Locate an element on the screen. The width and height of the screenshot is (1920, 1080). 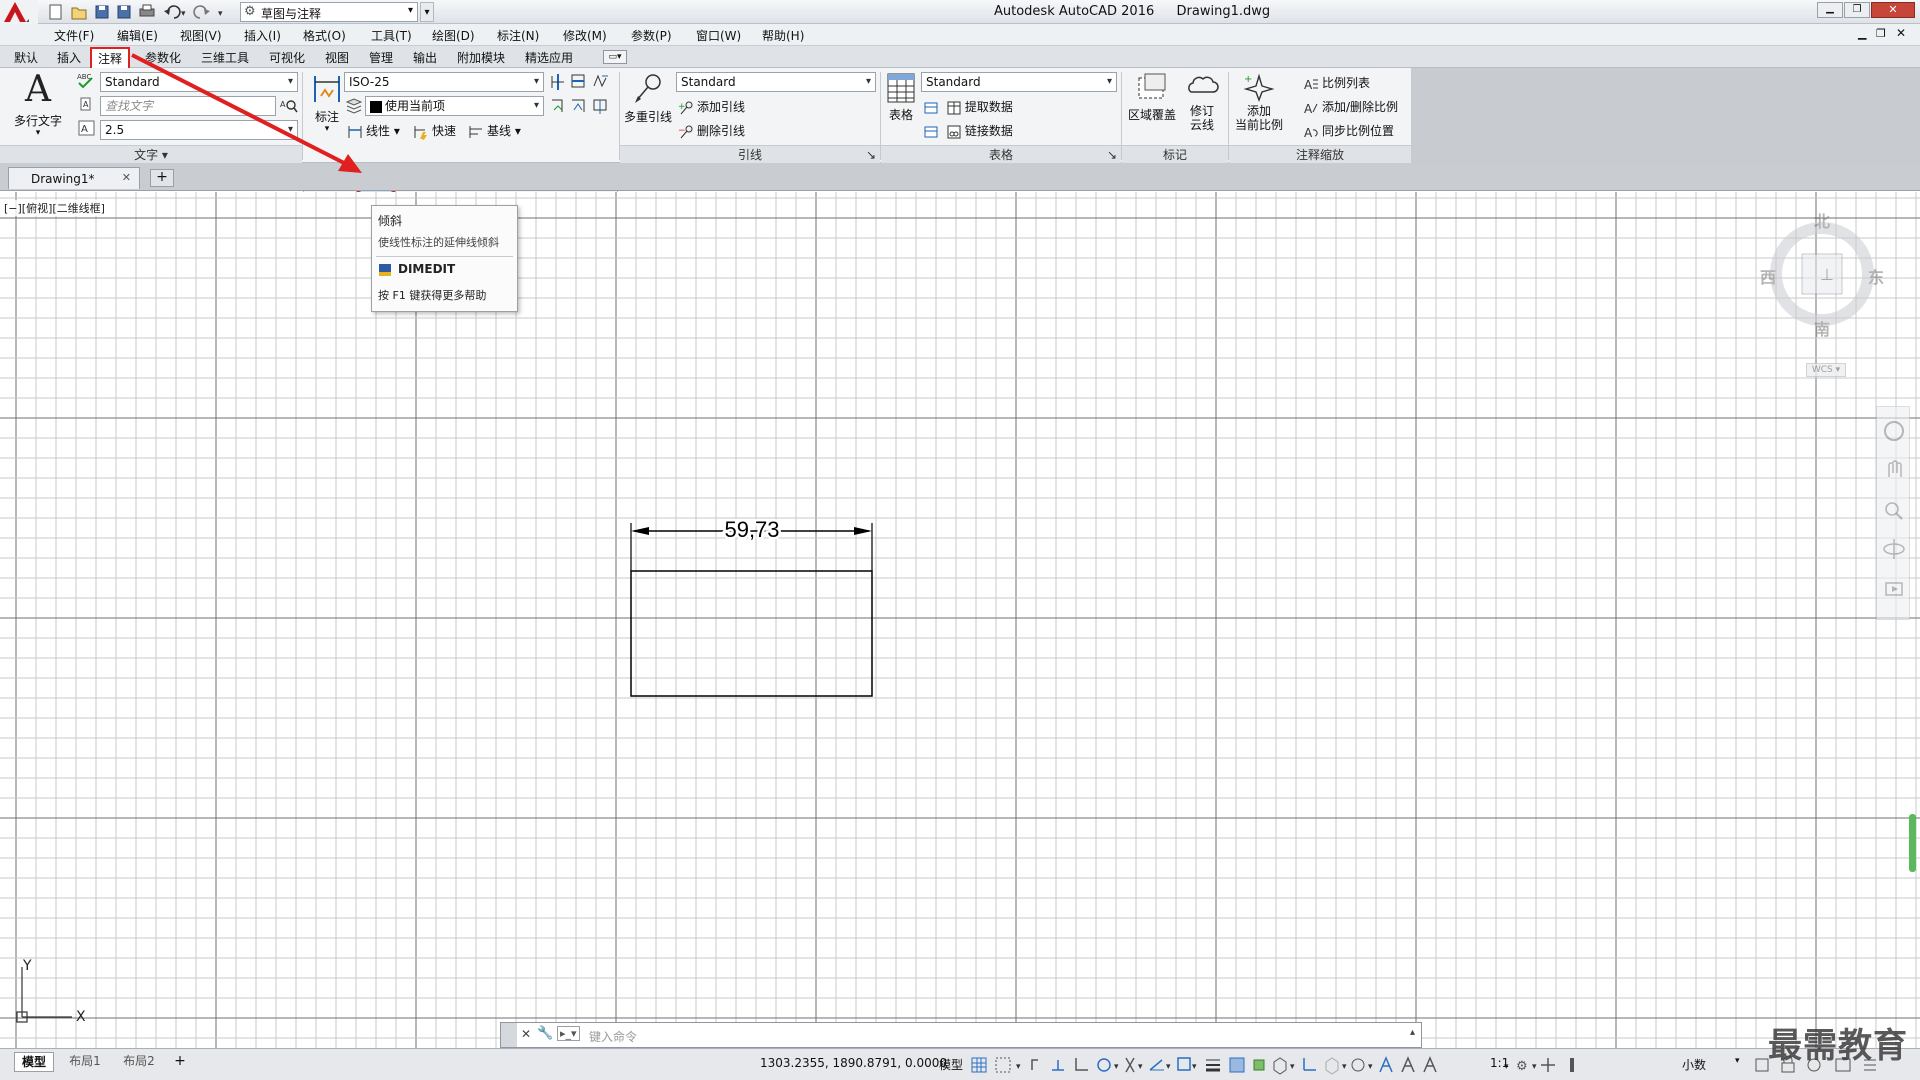
inspect-icon is located at coordinates (600, 81).